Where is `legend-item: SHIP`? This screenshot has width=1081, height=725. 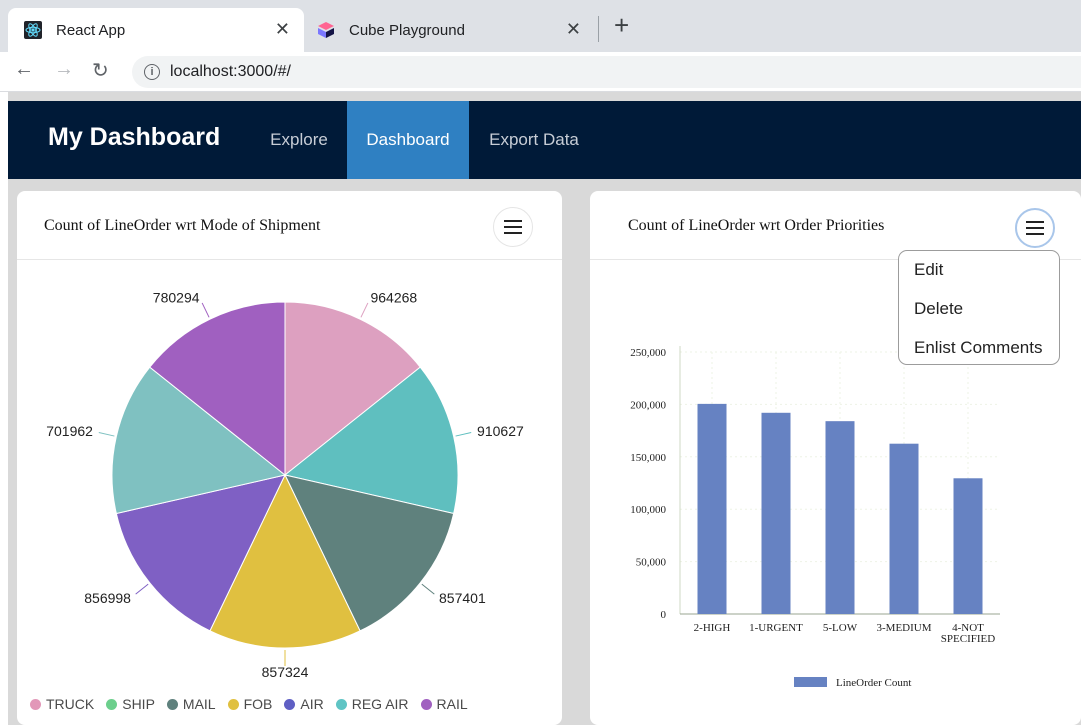
legend-item: SHIP is located at coordinates (130, 704).